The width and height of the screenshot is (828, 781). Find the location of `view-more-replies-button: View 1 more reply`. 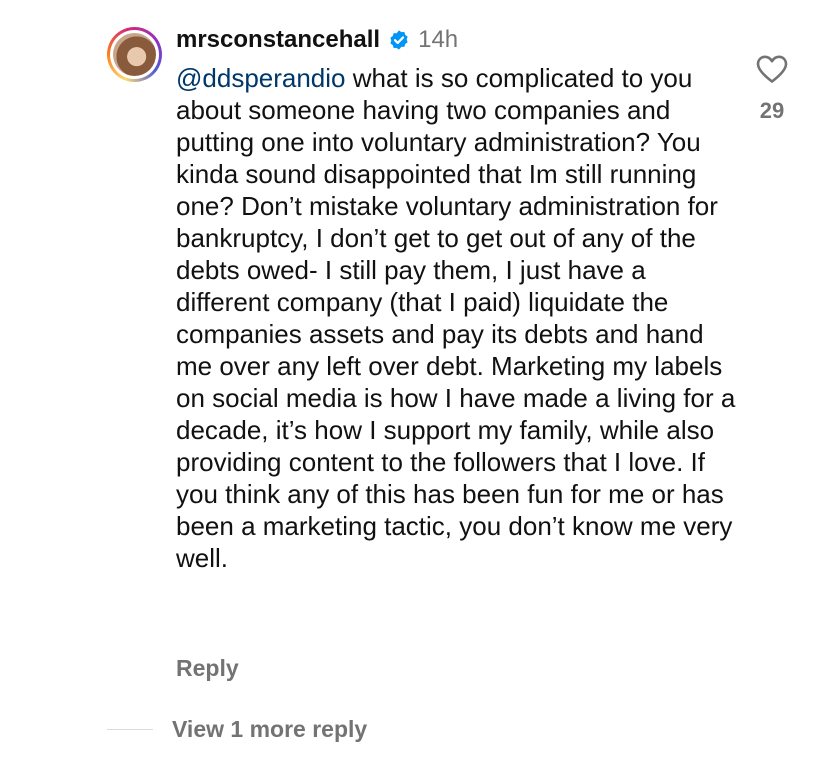

view-more-replies-button: View 1 more reply is located at coordinates (269, 729).